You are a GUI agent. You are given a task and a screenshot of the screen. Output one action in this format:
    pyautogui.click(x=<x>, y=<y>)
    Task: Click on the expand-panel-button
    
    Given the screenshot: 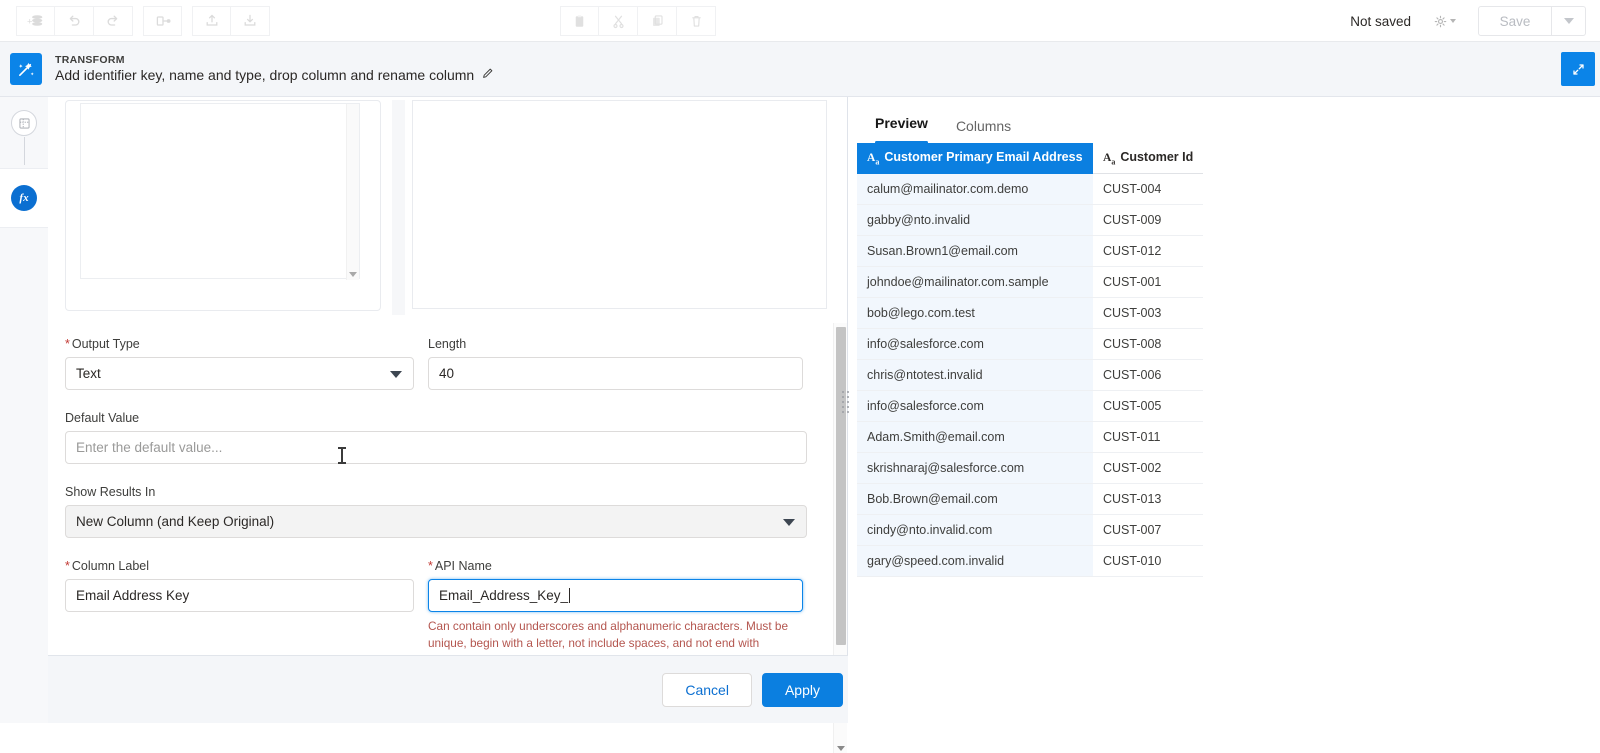 What is the action you would take?
    pyautogui.click(x=1578, y=69)
    